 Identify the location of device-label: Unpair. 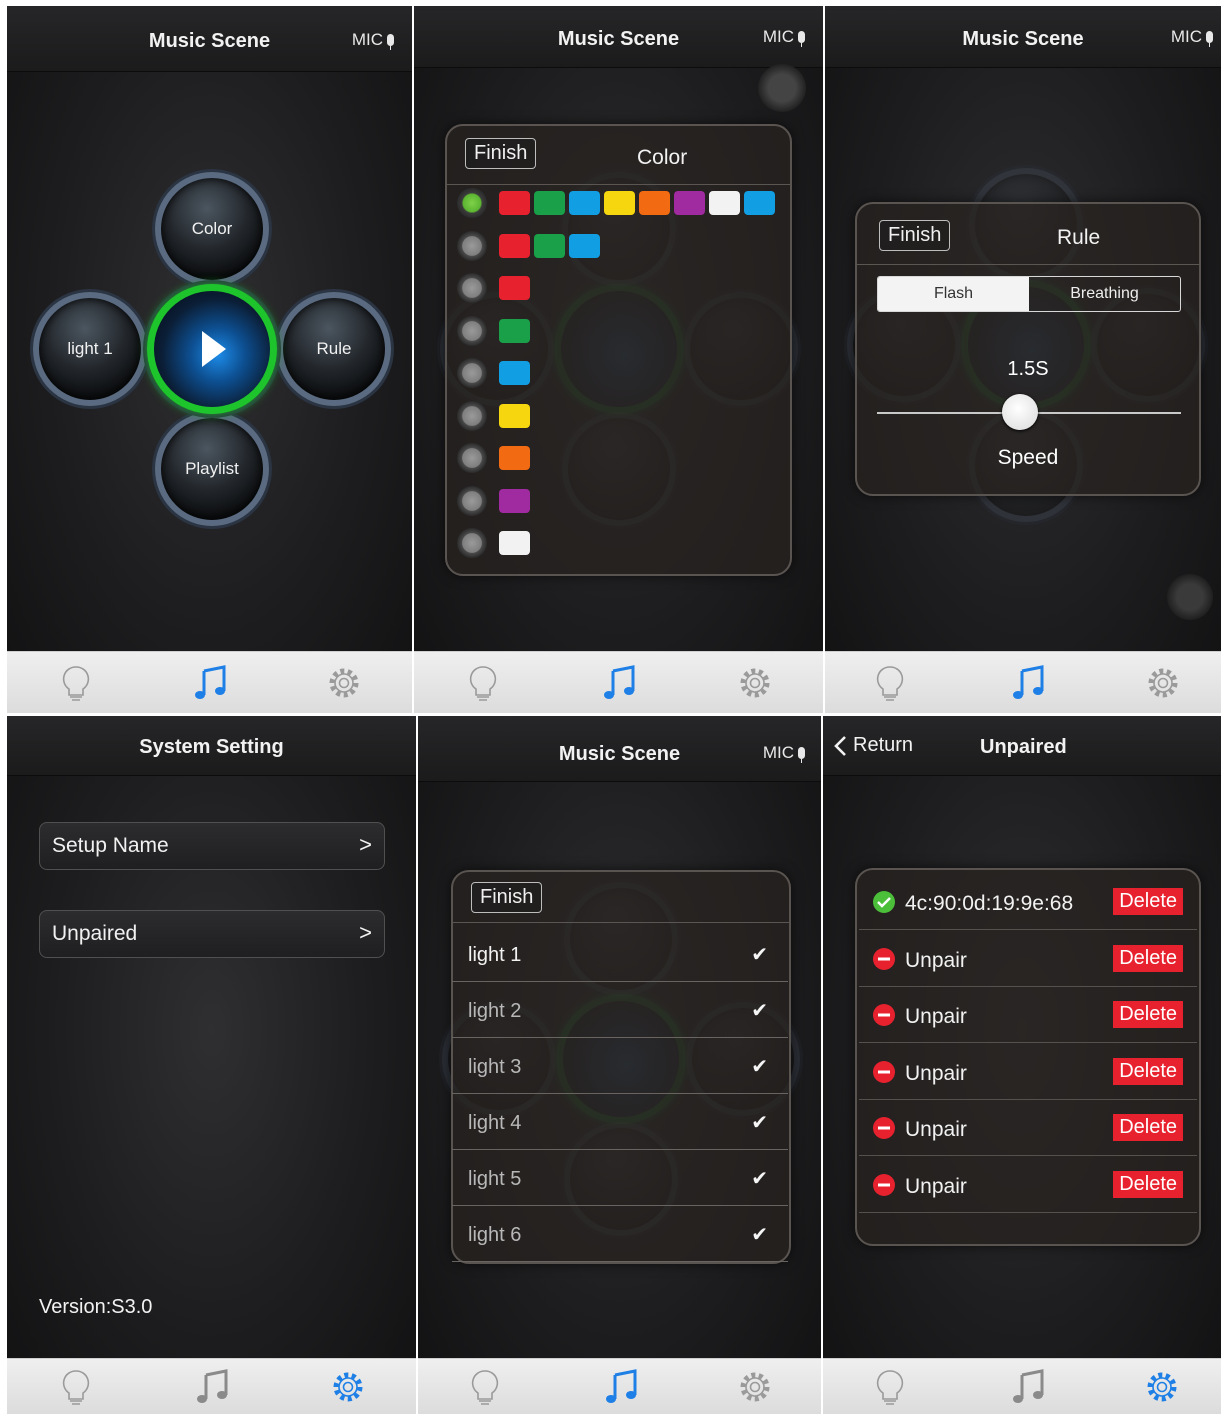
(936, 1129).